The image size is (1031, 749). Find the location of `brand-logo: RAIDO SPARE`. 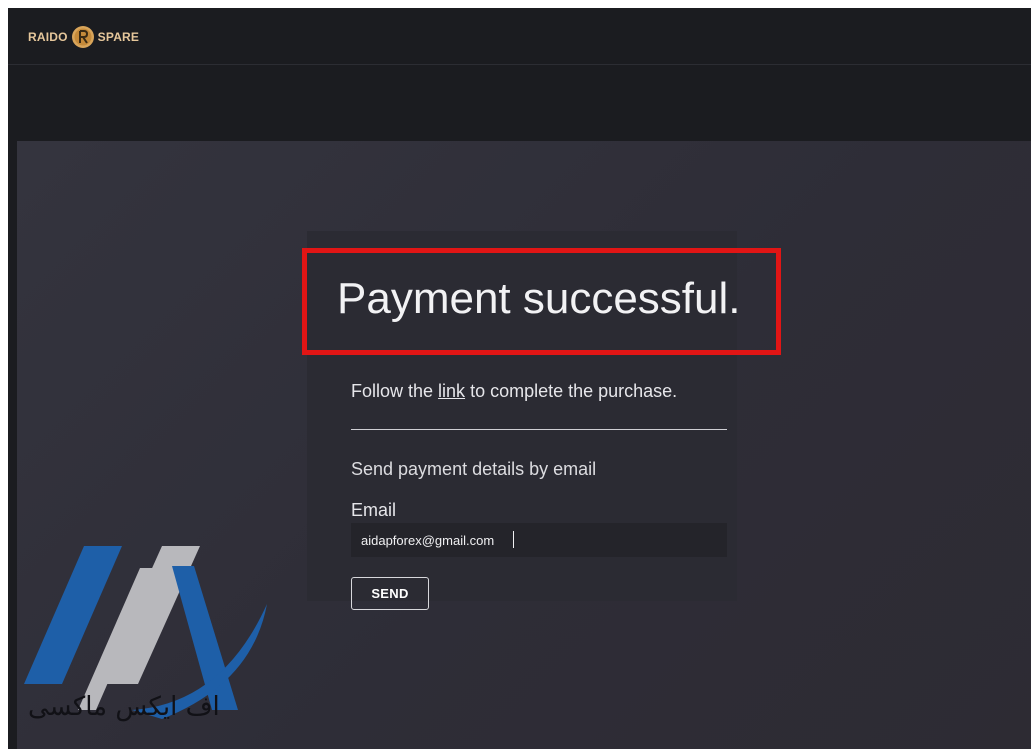

brand-logo: RAIDO SPARE is located at coordinates (83, 37).